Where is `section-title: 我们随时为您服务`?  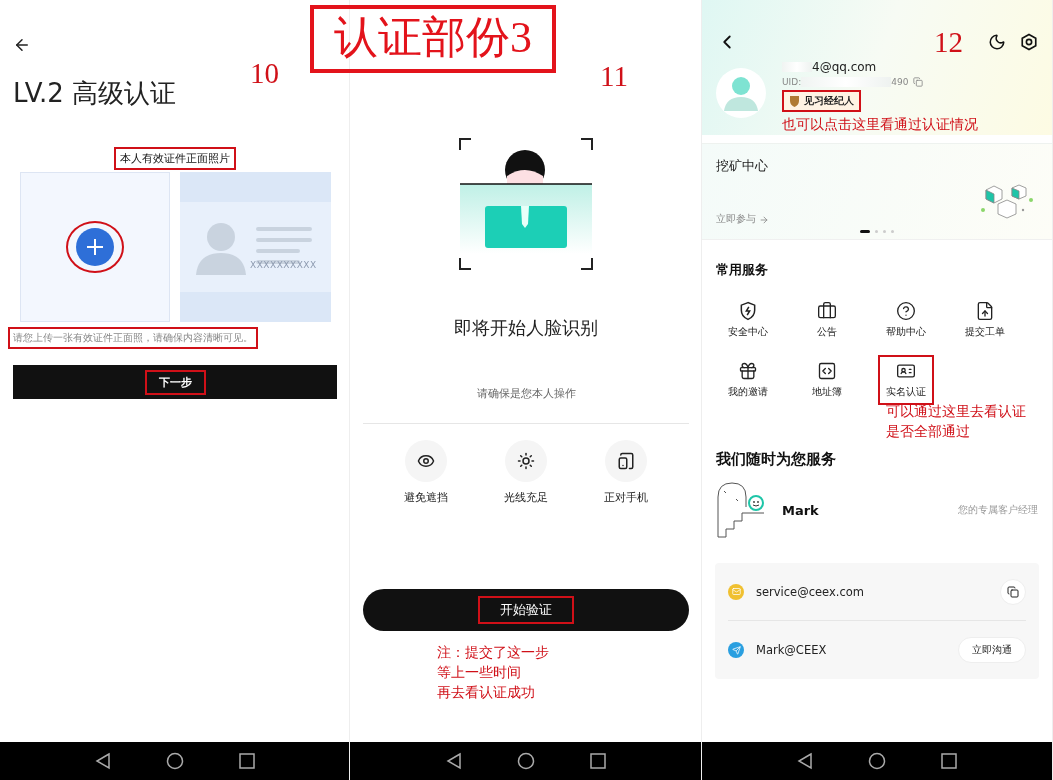
section-title: 我们随时为您服务 is located at coordinates (776, 459).